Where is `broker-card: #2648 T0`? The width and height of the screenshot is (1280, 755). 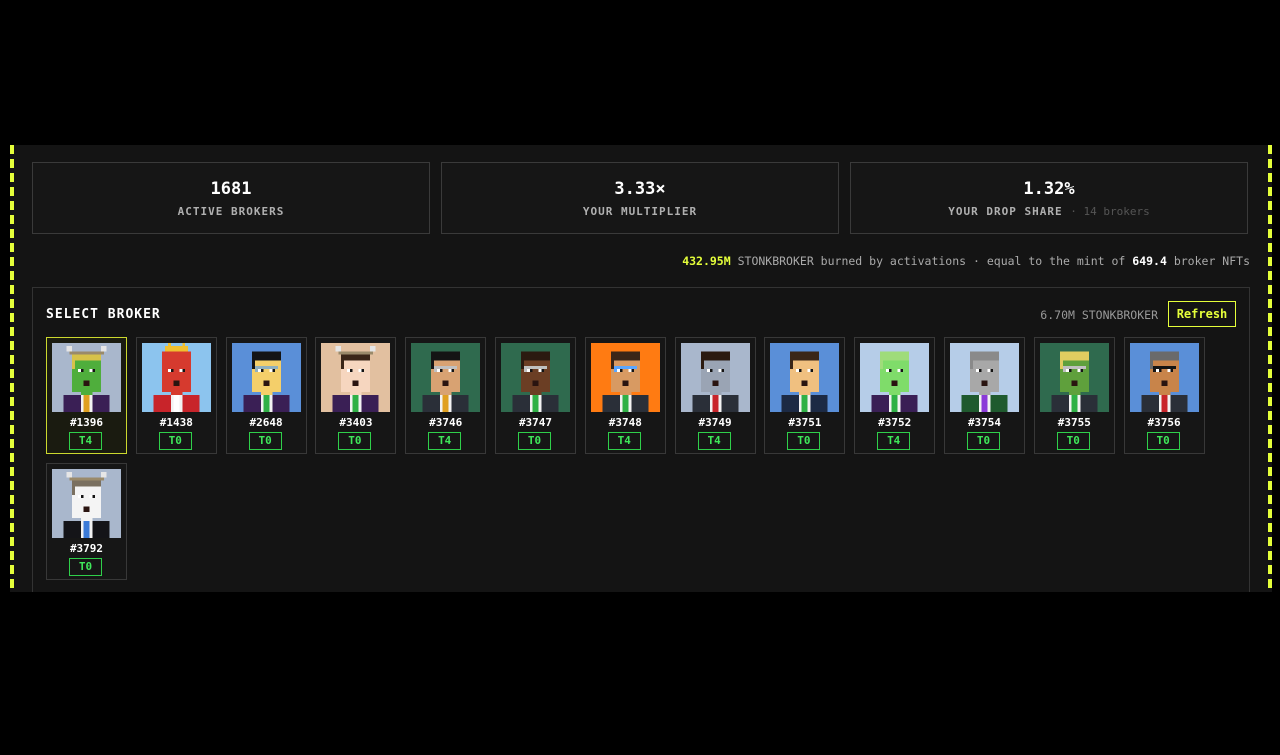 broker-card: #2648 T0 is located at coordinates (266, 395).